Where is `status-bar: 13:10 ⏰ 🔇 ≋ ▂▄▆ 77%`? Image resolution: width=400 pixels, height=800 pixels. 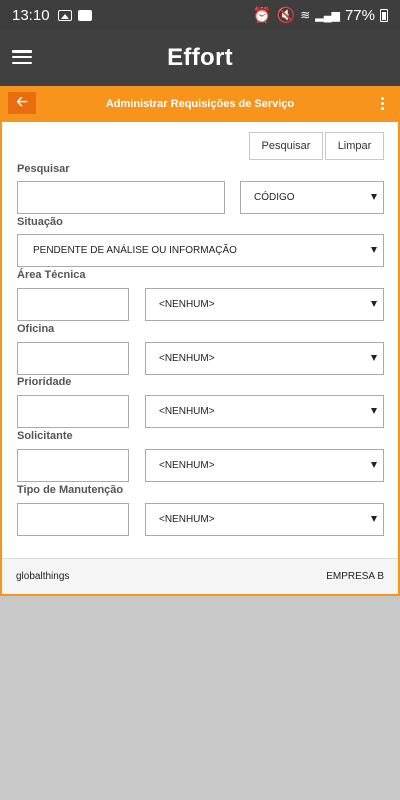
status-bar: 13:10 ⏰ 🔇 ≋ ▂▄▆ 77% is located at coordinates (200, 15).